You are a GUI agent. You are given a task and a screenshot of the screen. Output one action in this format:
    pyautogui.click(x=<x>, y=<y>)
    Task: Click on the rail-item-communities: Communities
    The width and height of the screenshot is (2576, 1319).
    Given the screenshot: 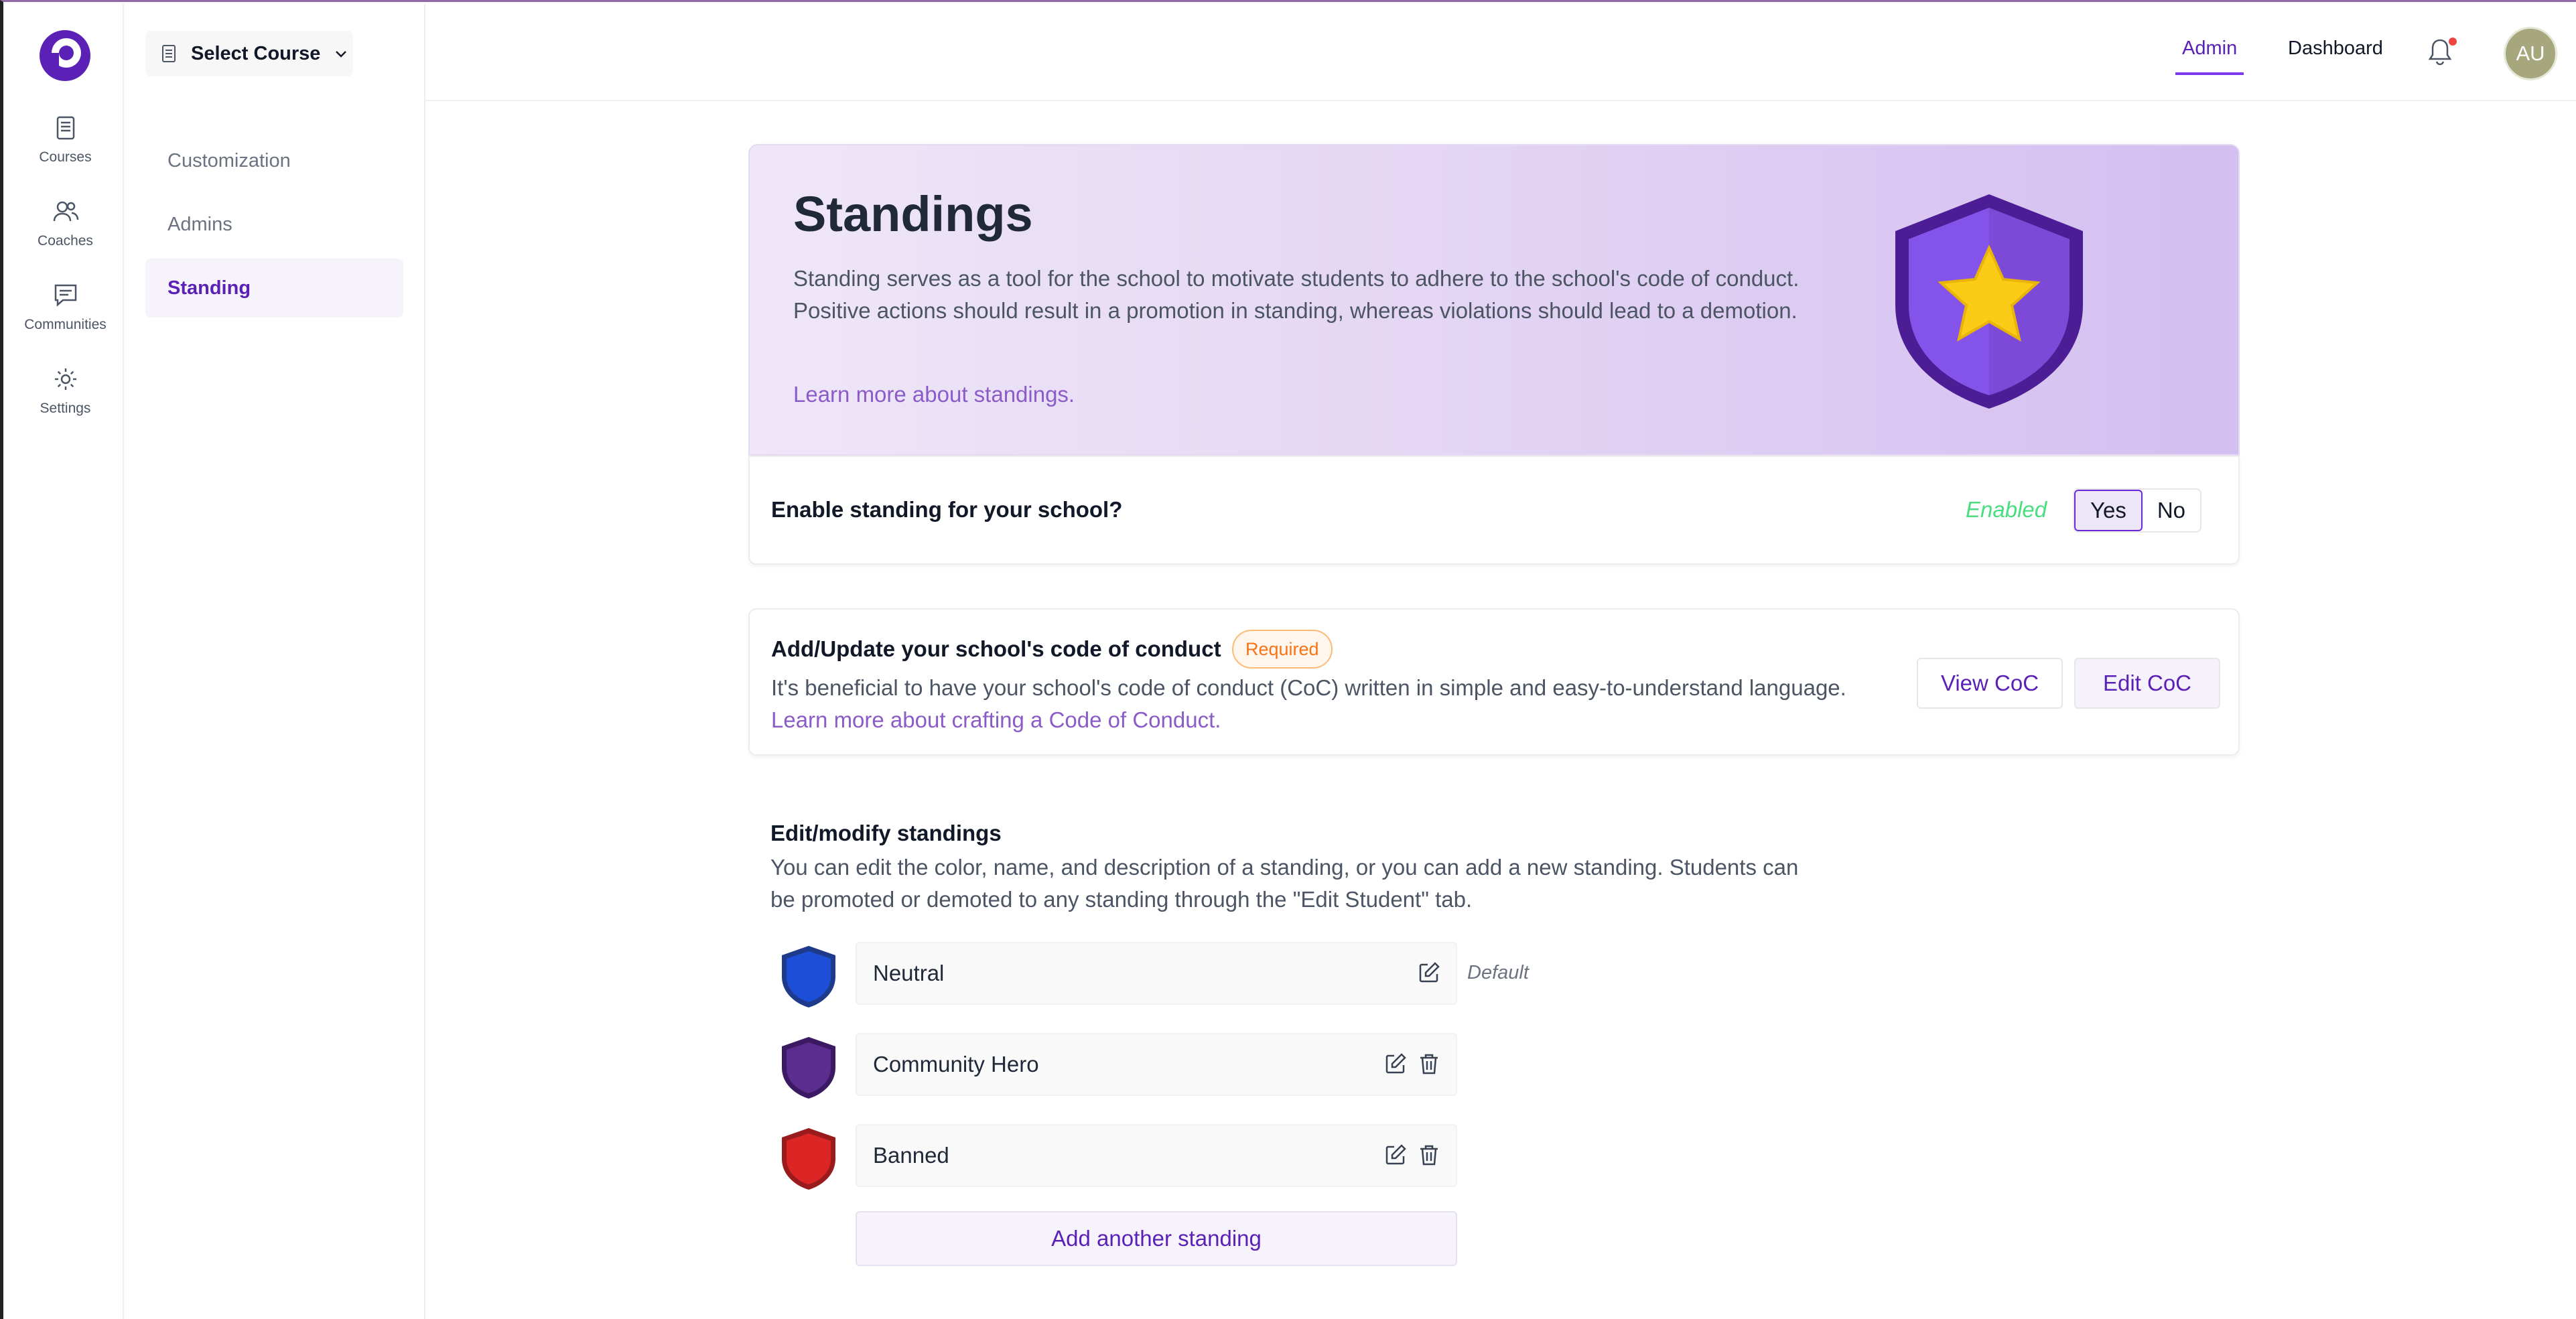 What is the action you would take?
    pyautogui.click(x=65, y=319)
    